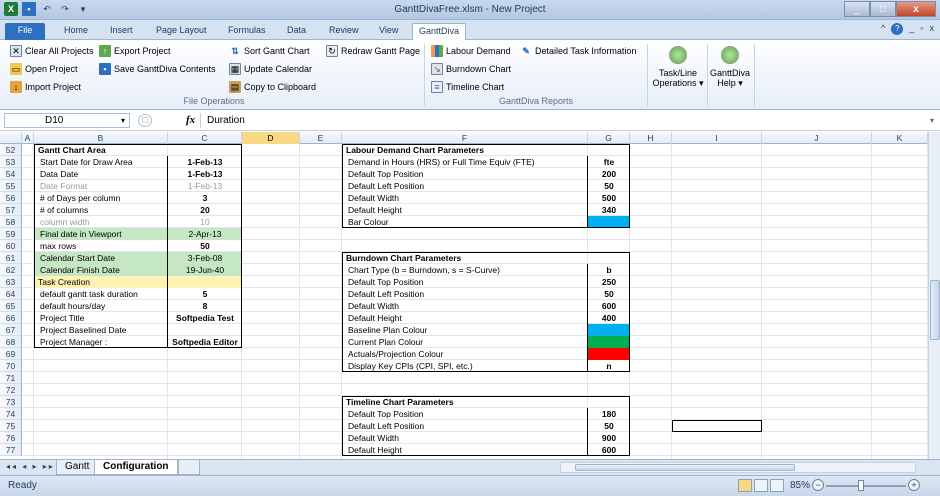 The image size is (940, 496). I want to click on burndown-value: 250, so click(609, 282).